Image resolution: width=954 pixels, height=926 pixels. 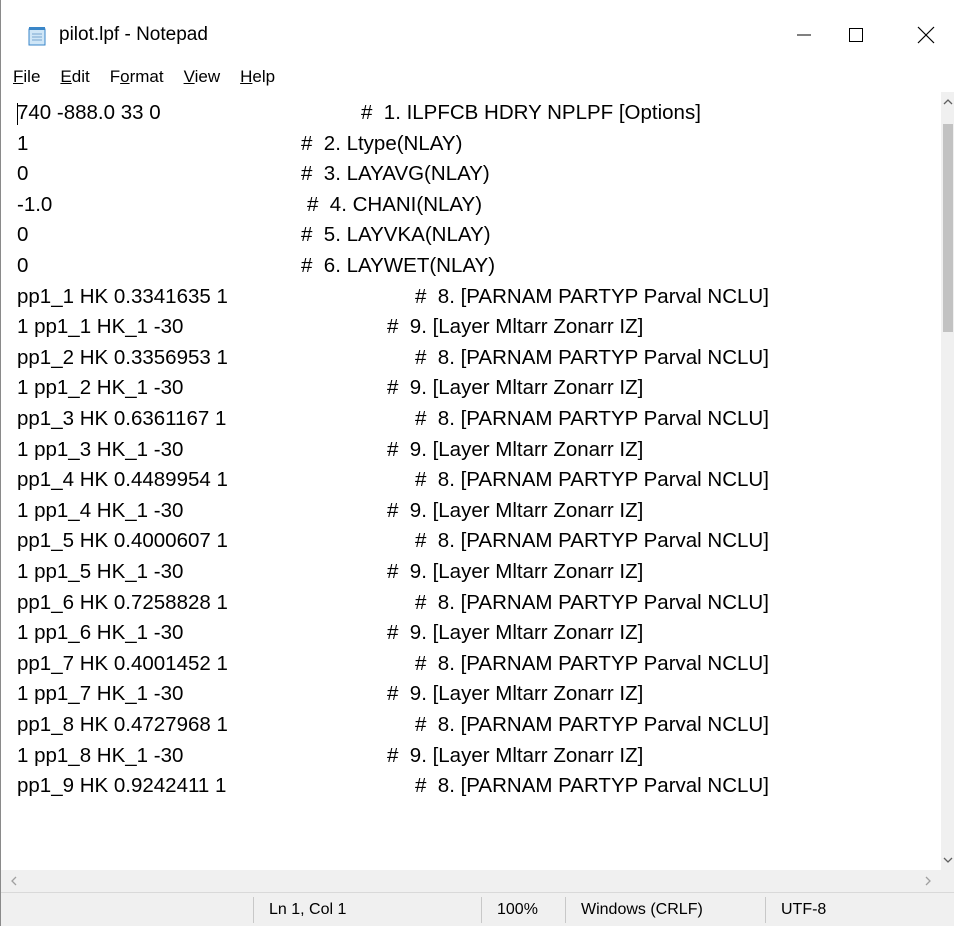 What do you see at coordinates (122, 541) in the screenshot?
I see `line-values: pp1_5 HK 0.4000607 1` at bounding box center [122, 541].